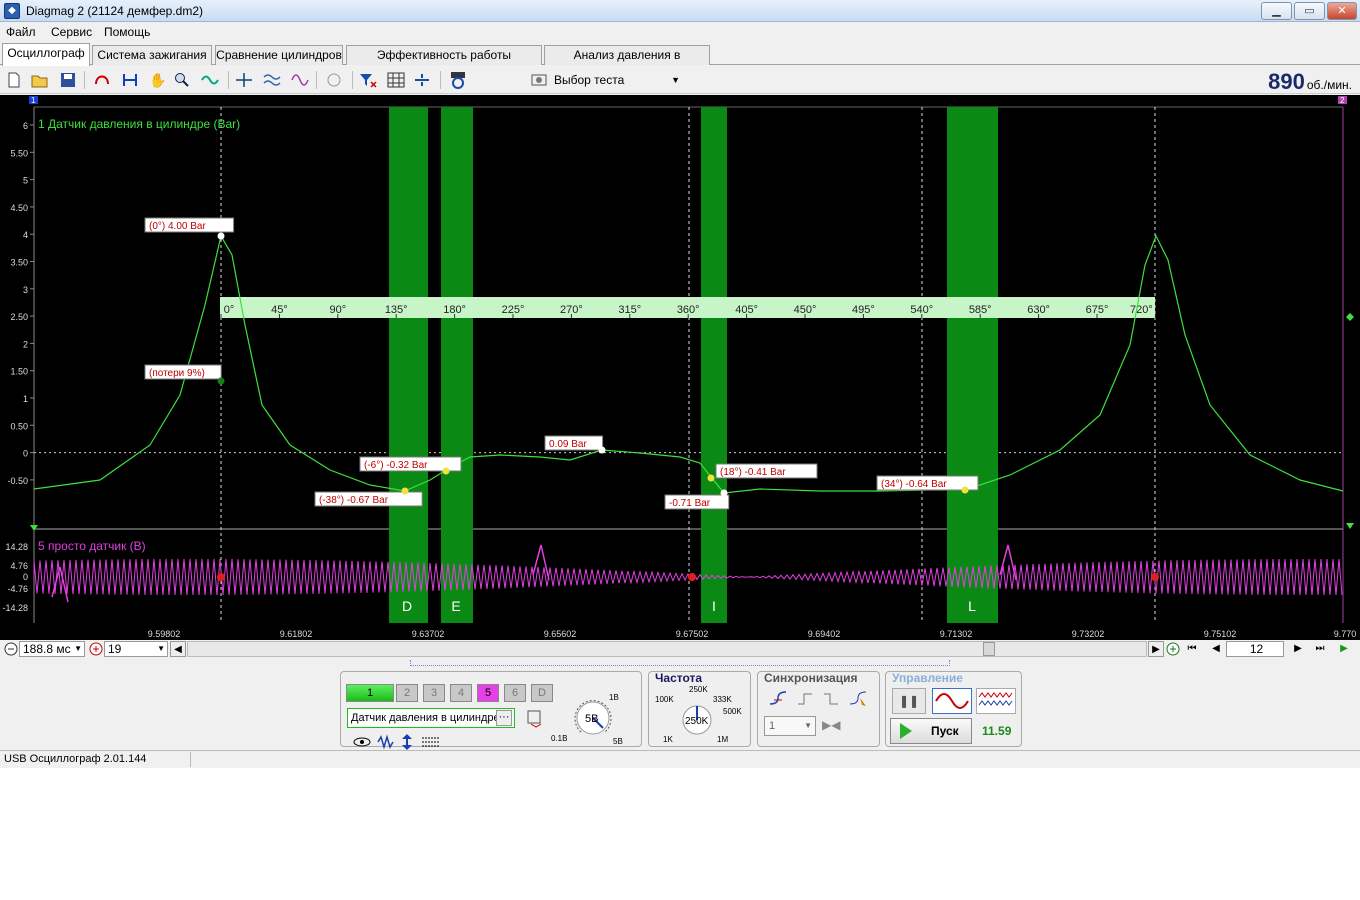  What do you see at coordinates (1344, 649) in the screenshot?
I see `play-button: ▶` at bounding box center [1344, 649].